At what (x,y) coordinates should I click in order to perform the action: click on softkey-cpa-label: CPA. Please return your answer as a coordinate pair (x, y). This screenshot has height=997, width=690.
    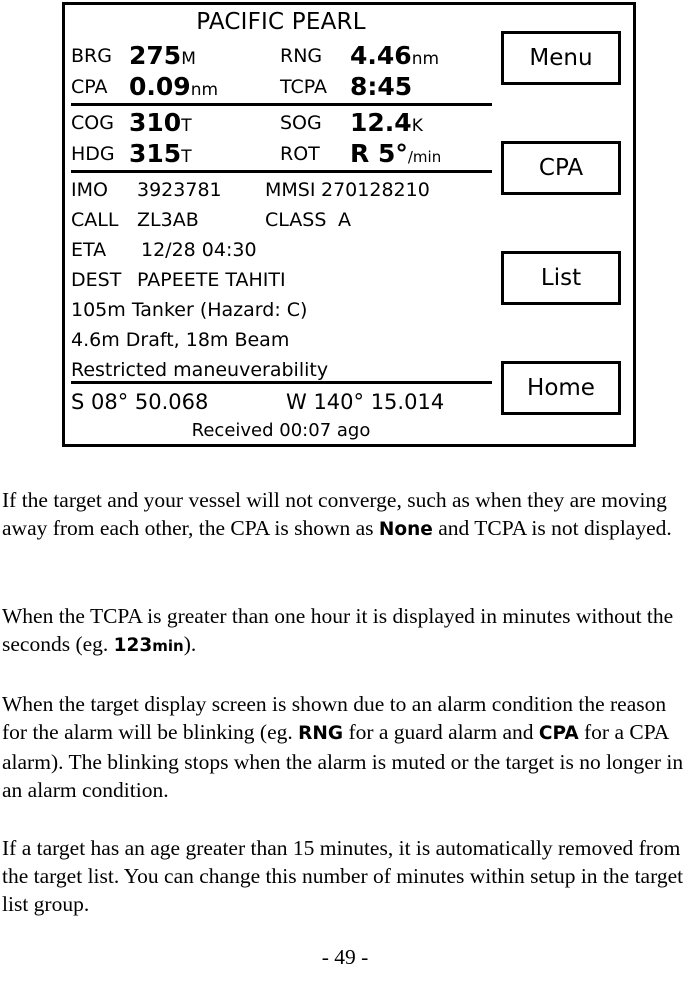
    Looking at the image, I should click on (561, 168).